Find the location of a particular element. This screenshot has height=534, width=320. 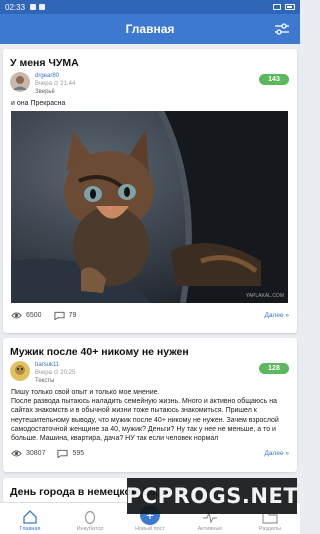

views-count: 6500 is located at coordinates (26, 315).